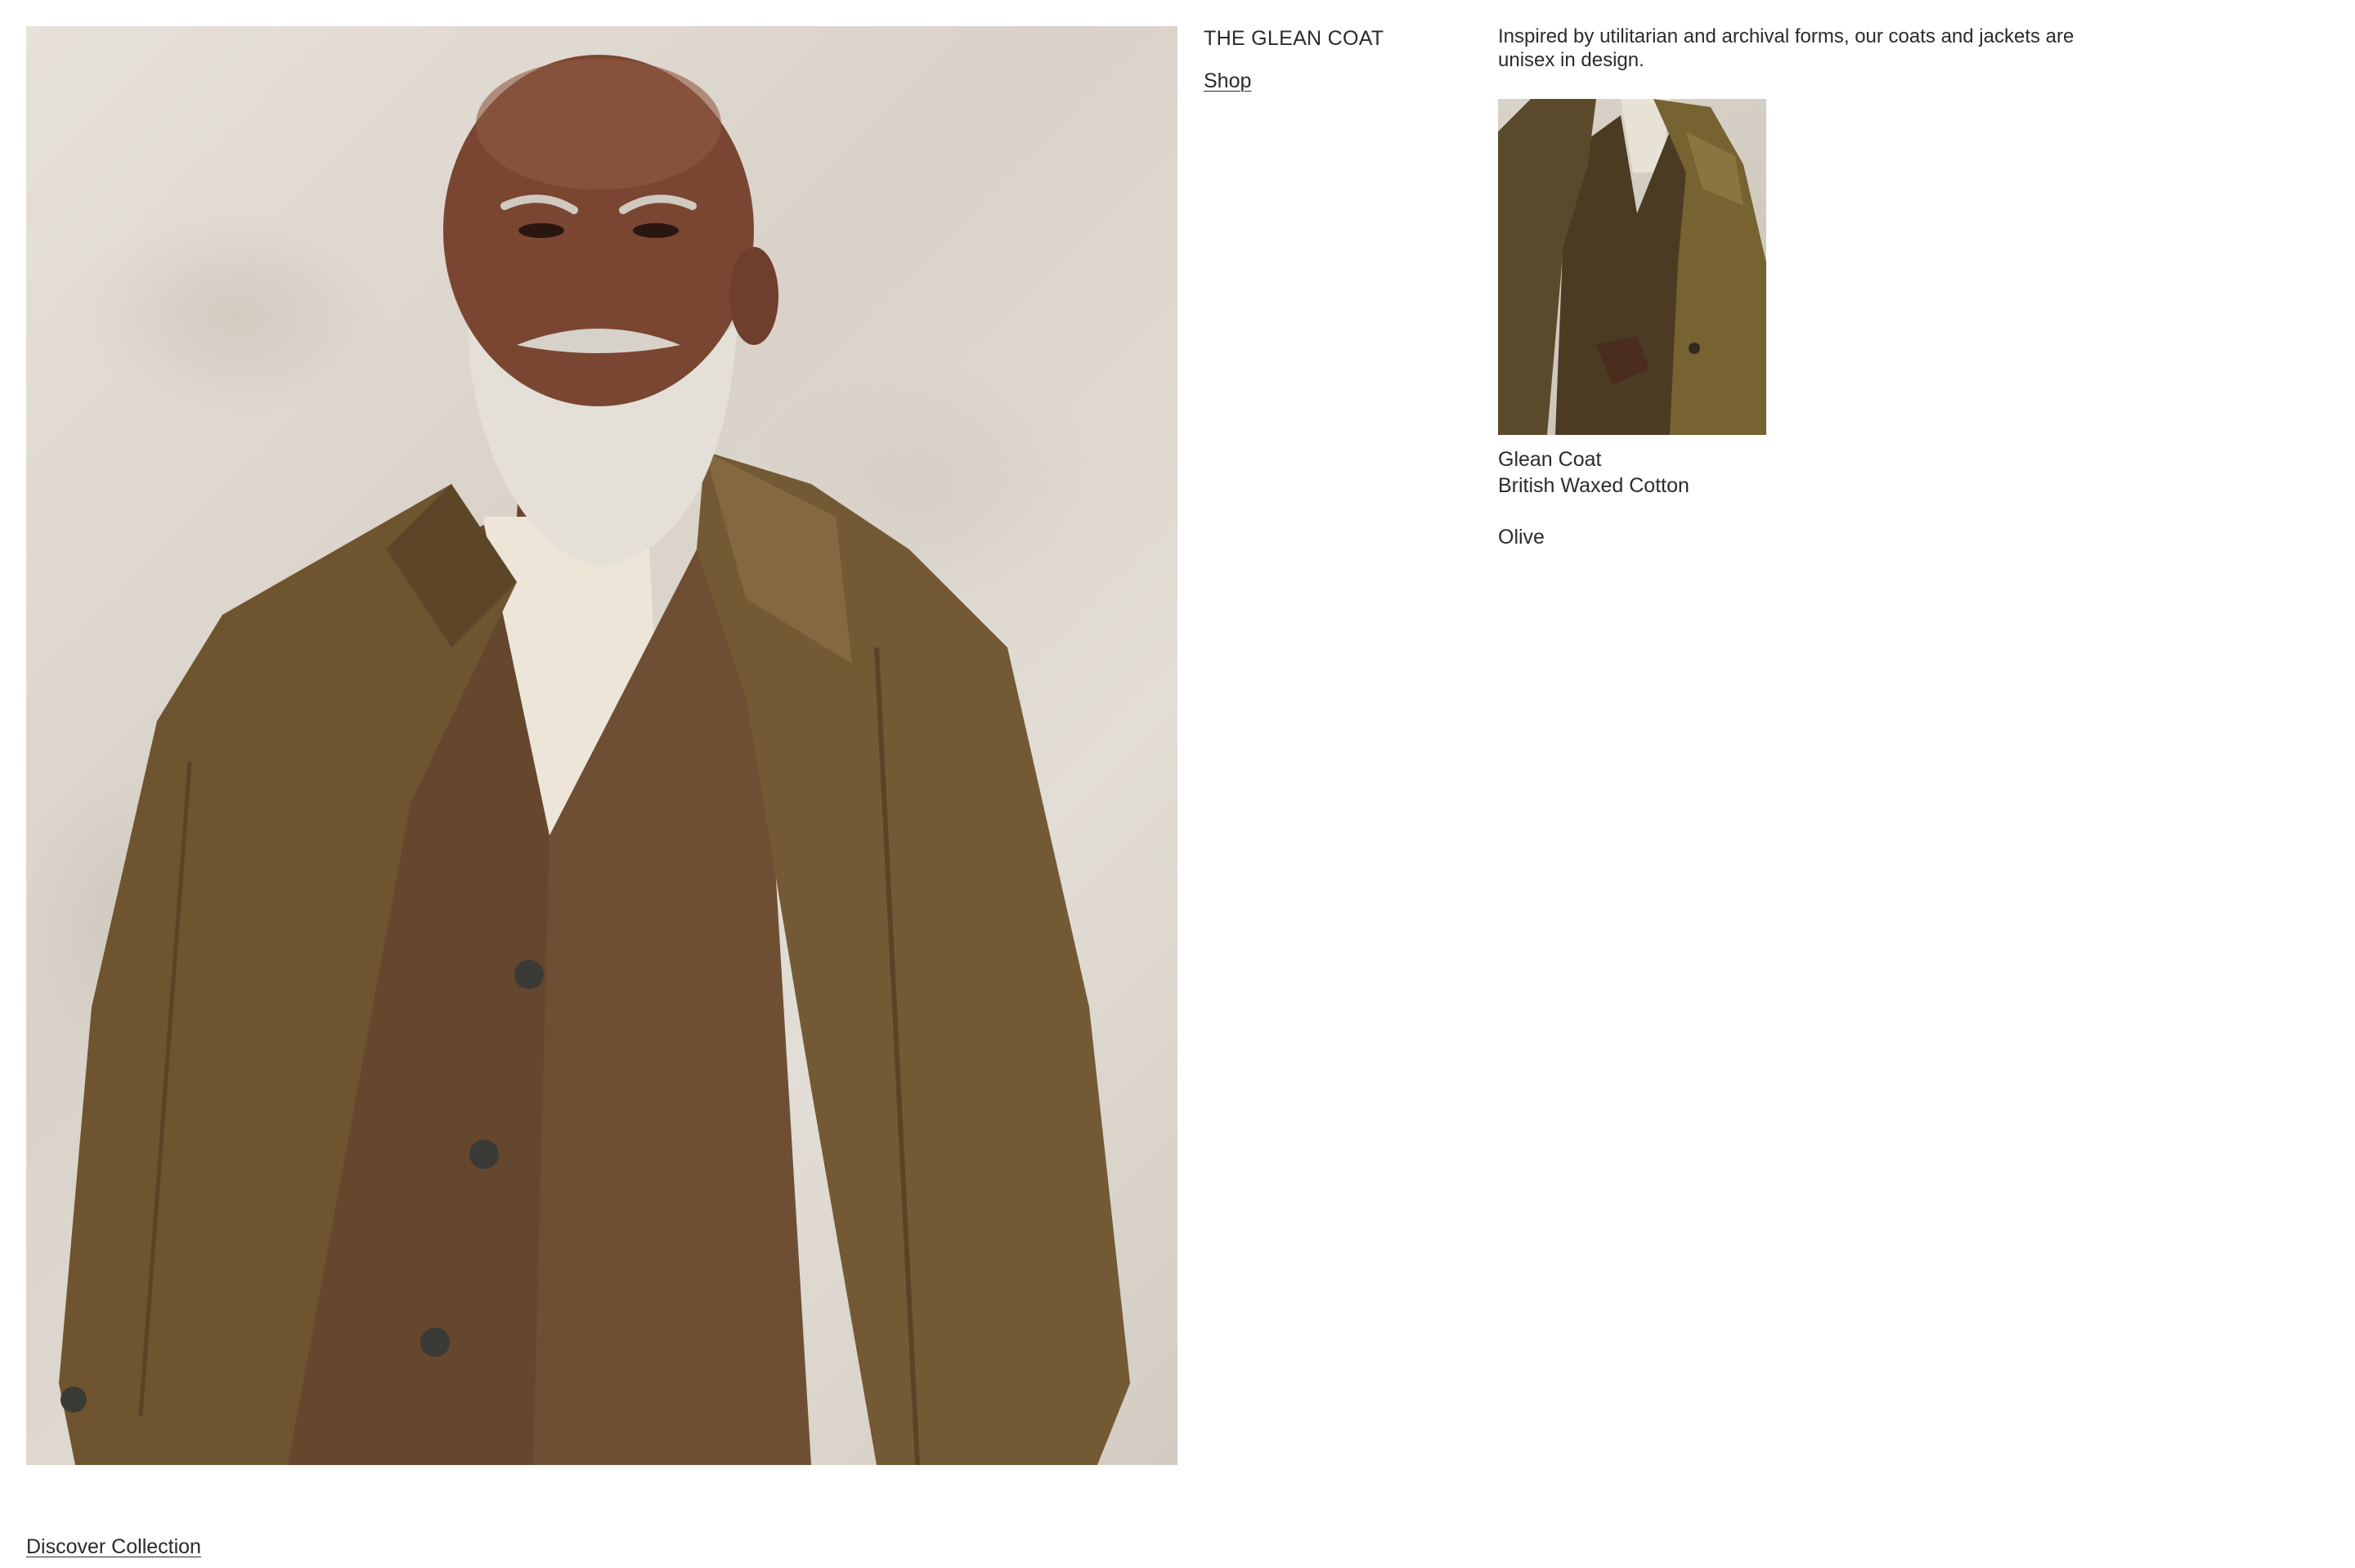 This screenshot has width=2355, height=1568. What do you see at coordinates (1294, 39) in the screenshot?
I see `feature-title: THE GLEAN COAT` at bounding box center [1294, 39].